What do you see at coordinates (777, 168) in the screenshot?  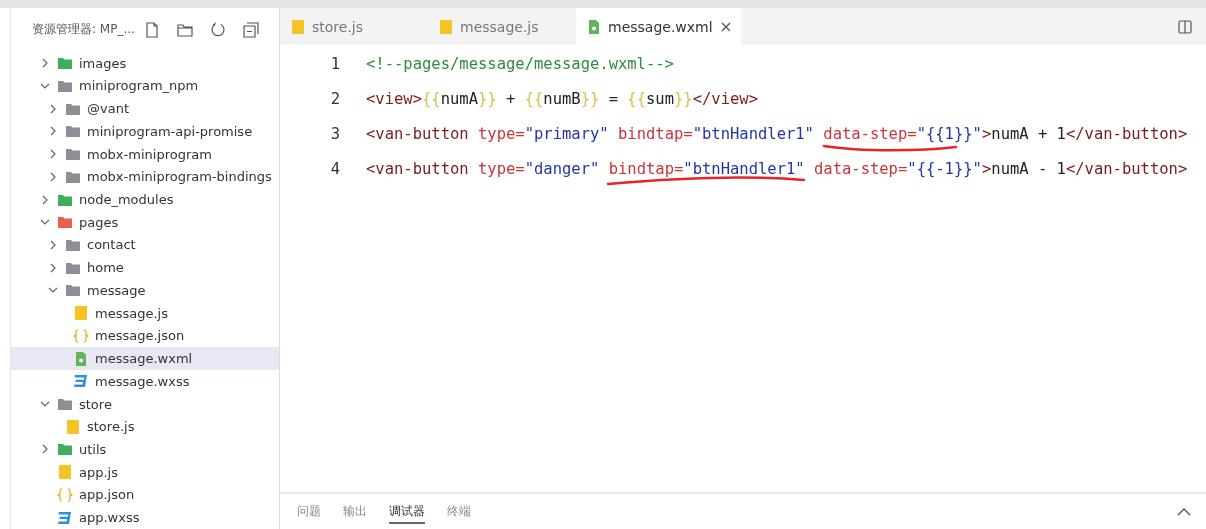 I see `code-line: <van-button type="danger" bindtap="btnHandler1" data-step="{{-1}}">numA - 1</van-button>` at bounding box center [777, 168].